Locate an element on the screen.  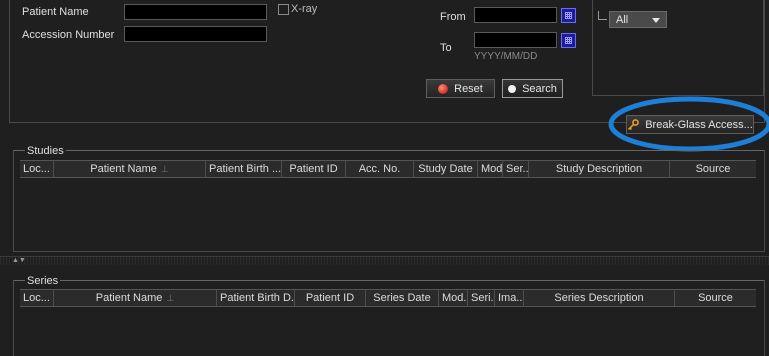
series-col-patient-name: Patient Name ⊥ is located at coordinates (135, 298).